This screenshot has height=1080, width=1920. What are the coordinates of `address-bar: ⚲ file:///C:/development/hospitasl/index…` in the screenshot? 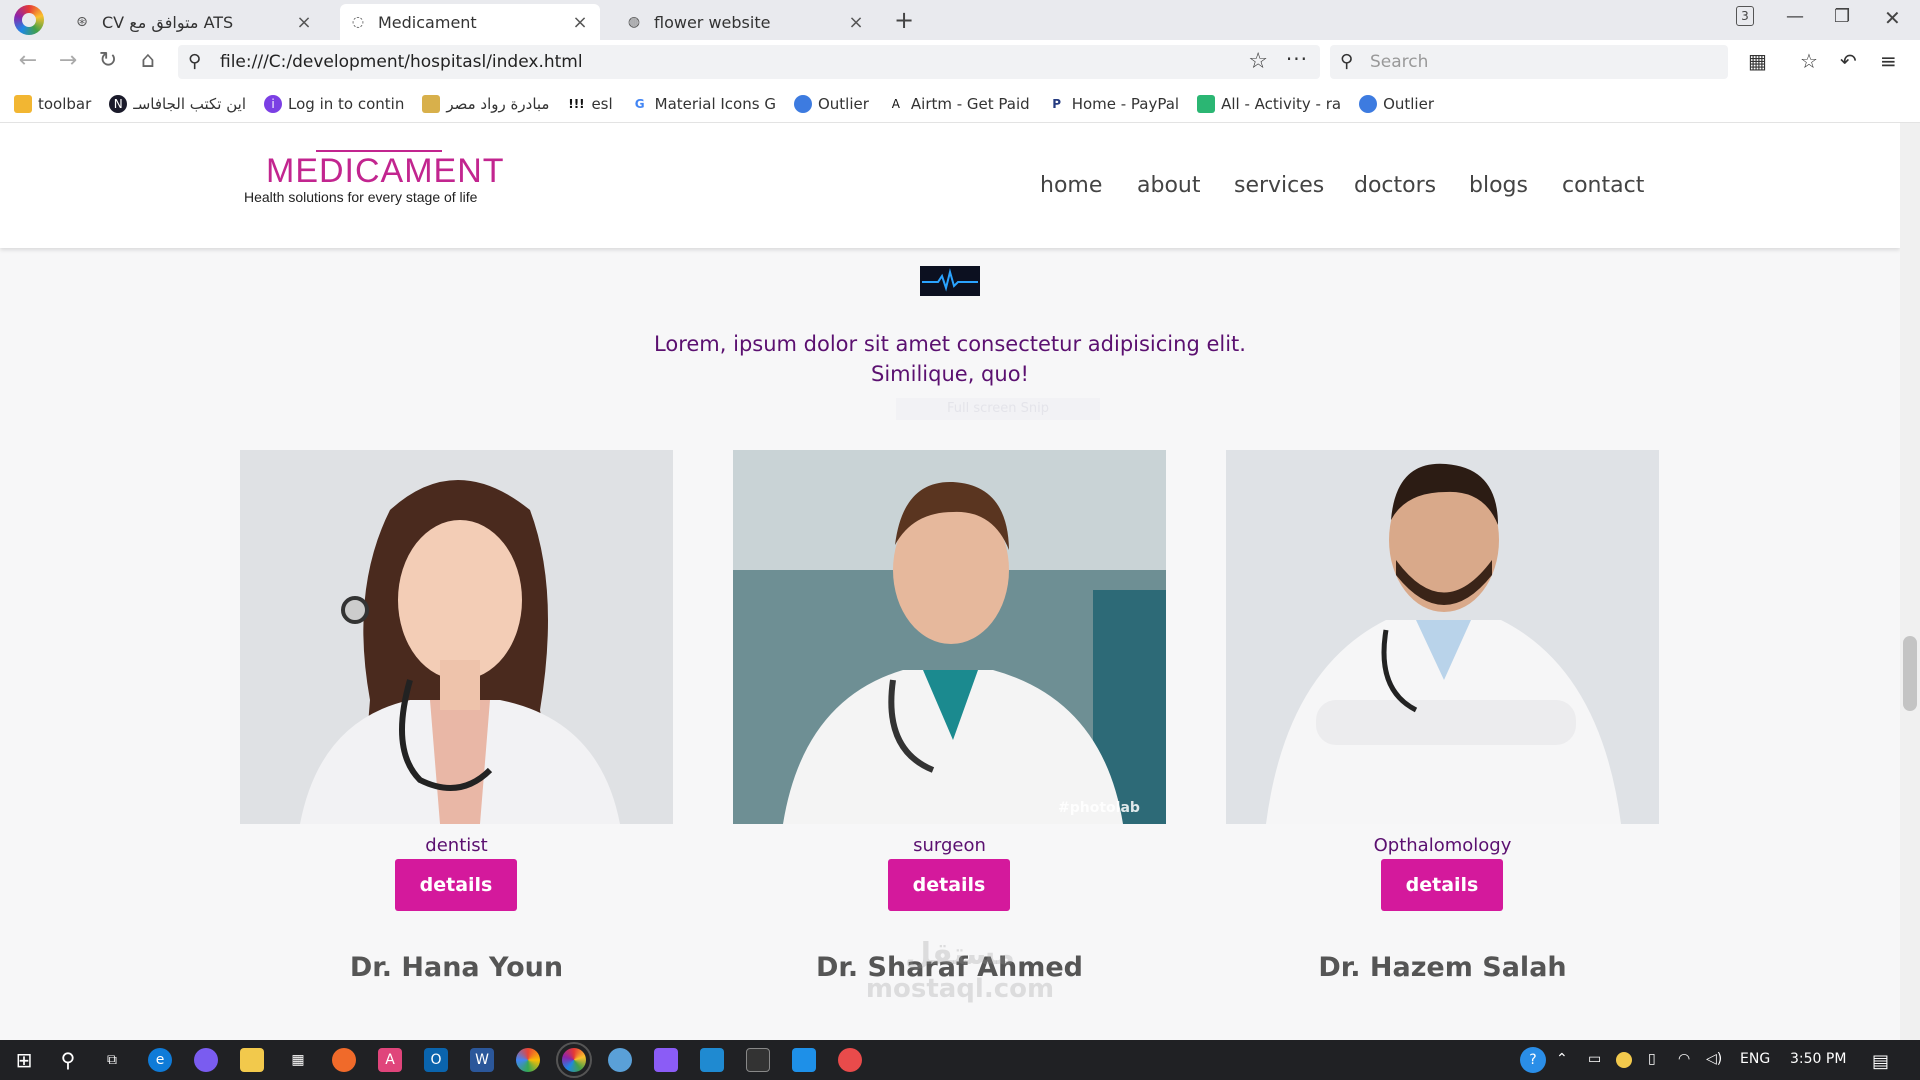 It's located at (749, 62).